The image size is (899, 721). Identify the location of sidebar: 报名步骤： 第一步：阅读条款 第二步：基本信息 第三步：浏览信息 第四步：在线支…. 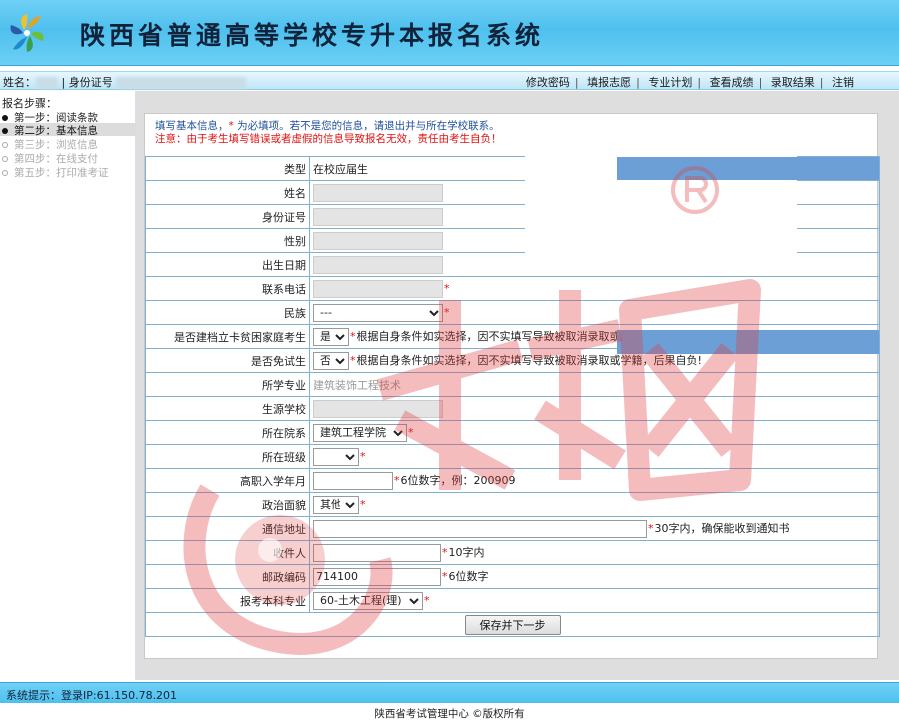
(68, 385).